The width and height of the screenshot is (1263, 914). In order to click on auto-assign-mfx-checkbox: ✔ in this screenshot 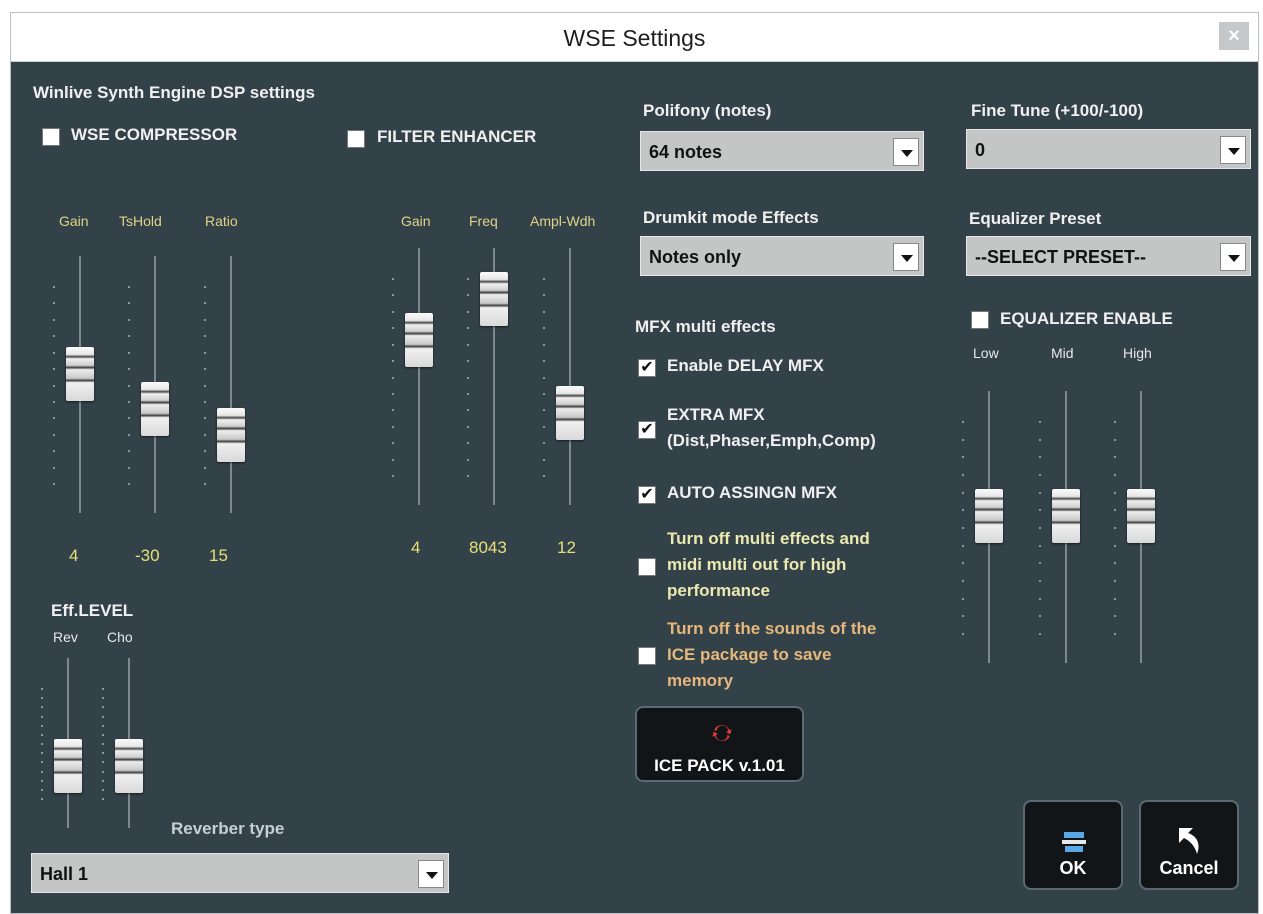, I will do `click(647, 495)`.